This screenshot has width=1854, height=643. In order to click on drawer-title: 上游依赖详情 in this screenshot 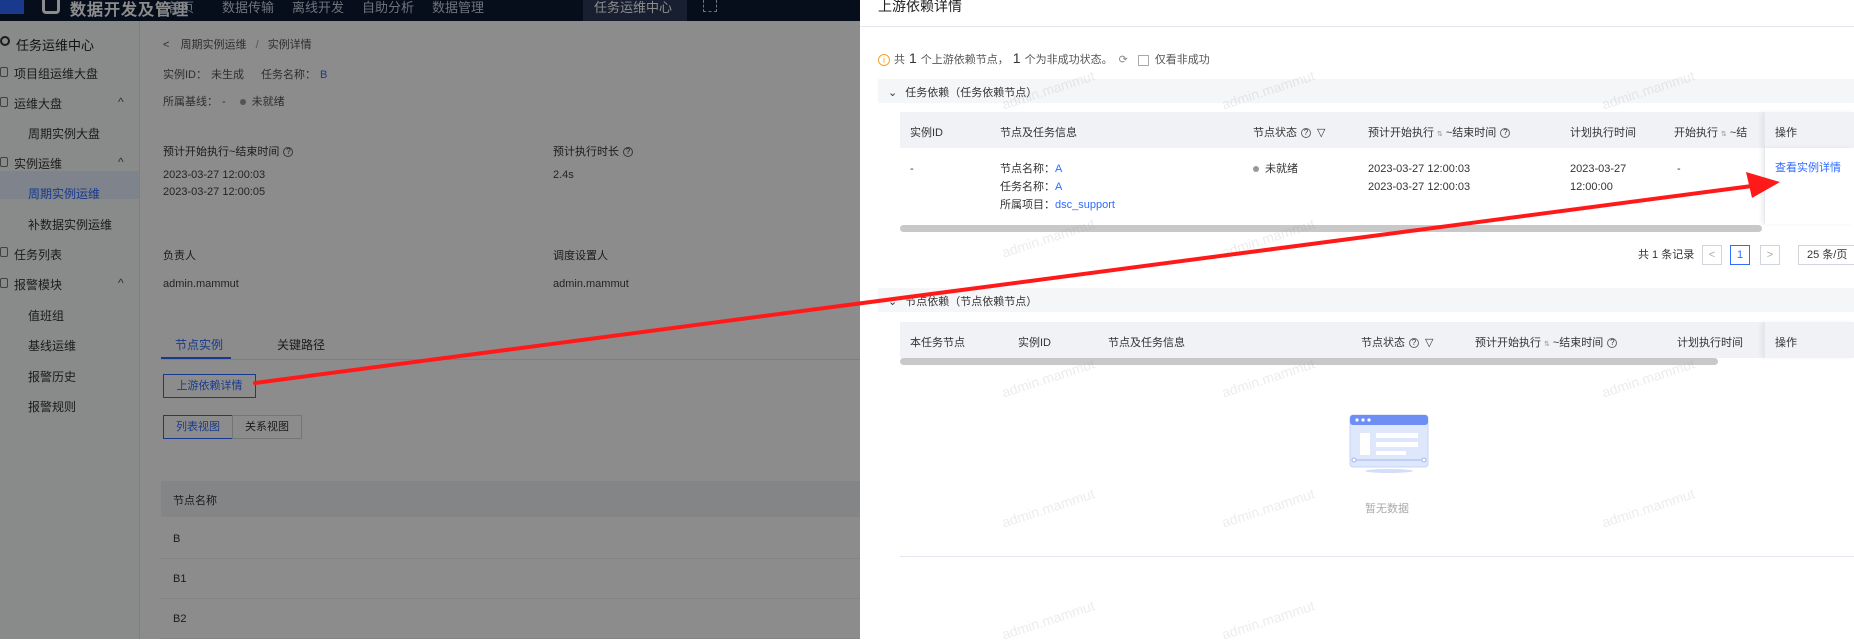, I will do `click(920, 7)`.